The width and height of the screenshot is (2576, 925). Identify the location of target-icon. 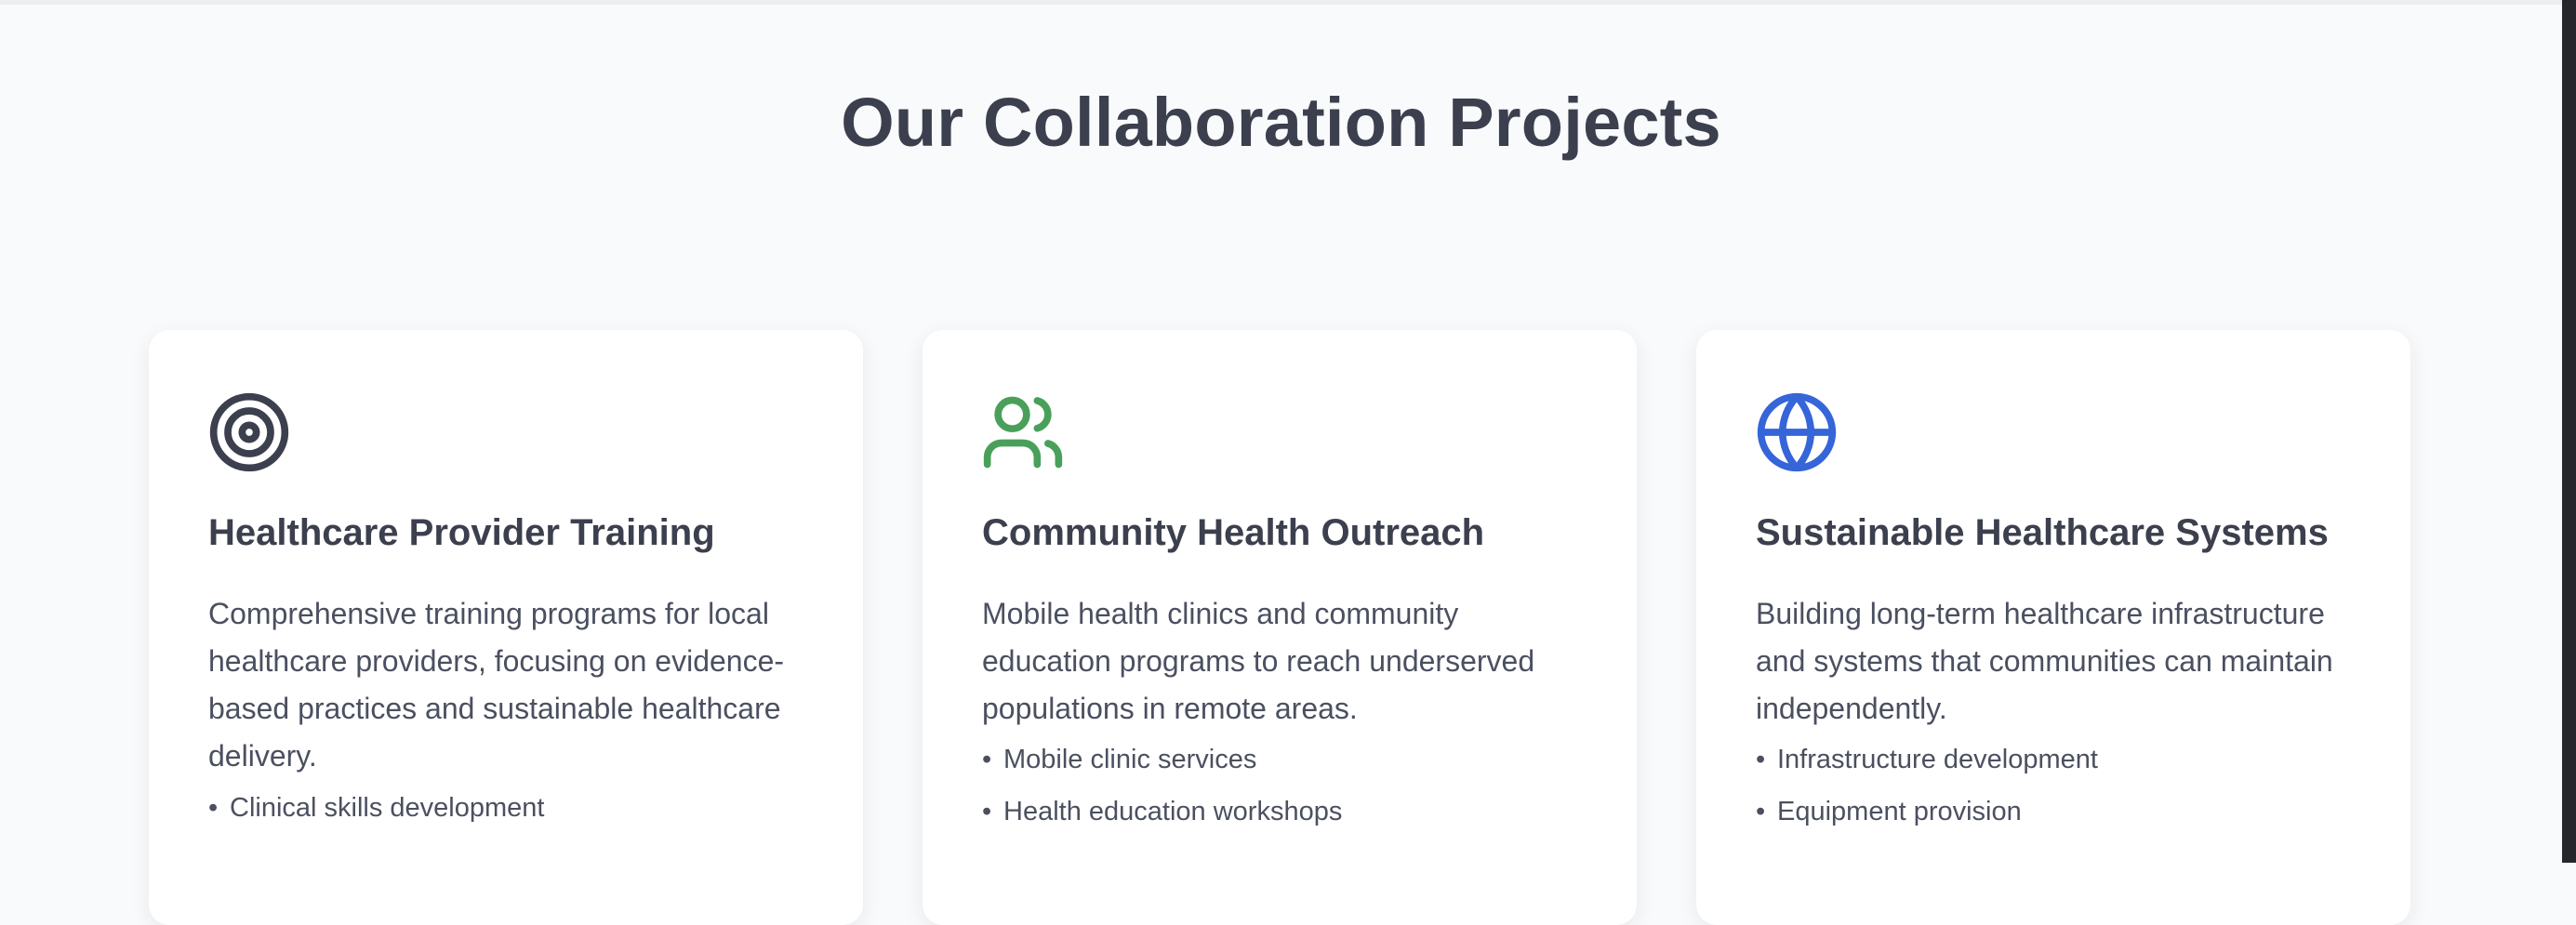
(249, 432).